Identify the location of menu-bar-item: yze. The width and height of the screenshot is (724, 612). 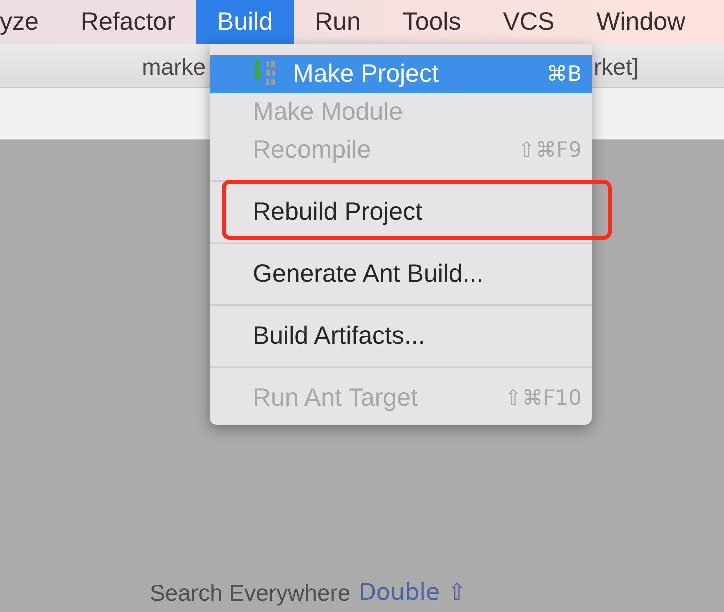
(30, 22).